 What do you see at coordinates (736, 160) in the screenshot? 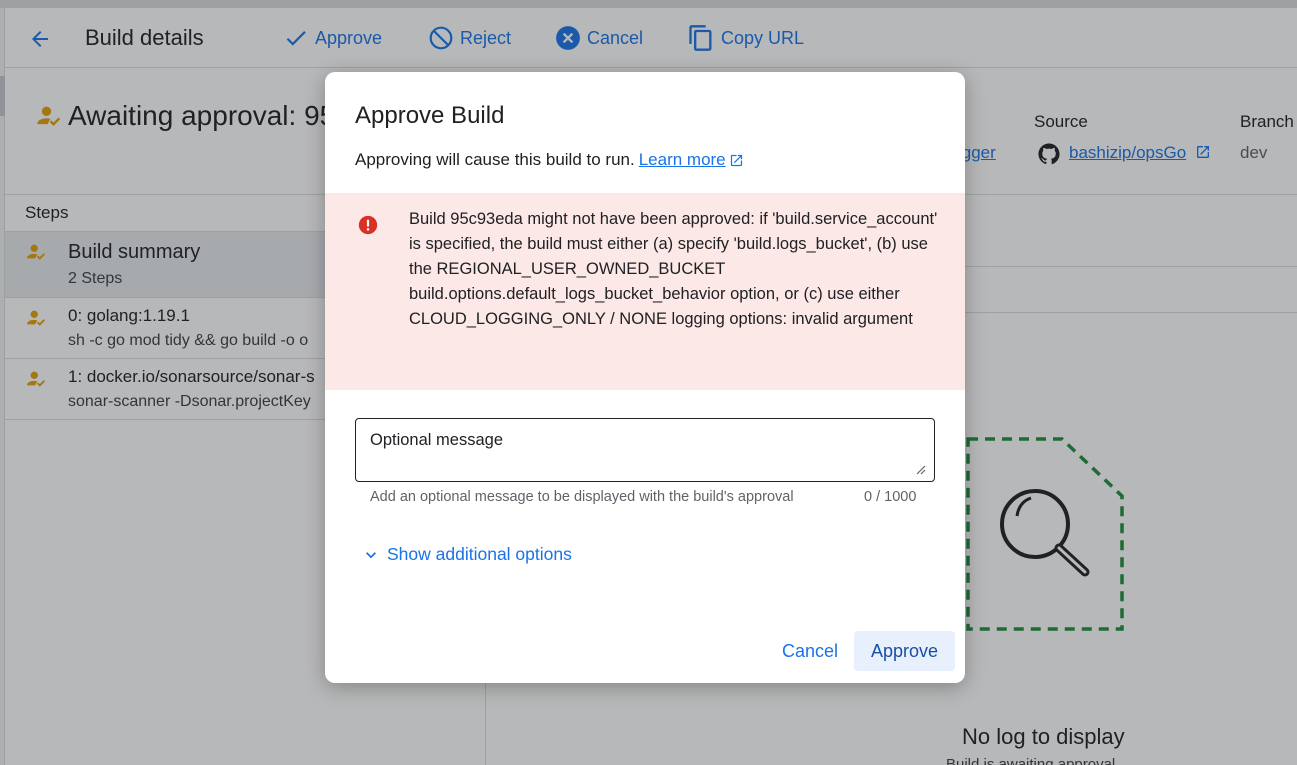
I see `external-link-icon` at bounding box center [736, 160].